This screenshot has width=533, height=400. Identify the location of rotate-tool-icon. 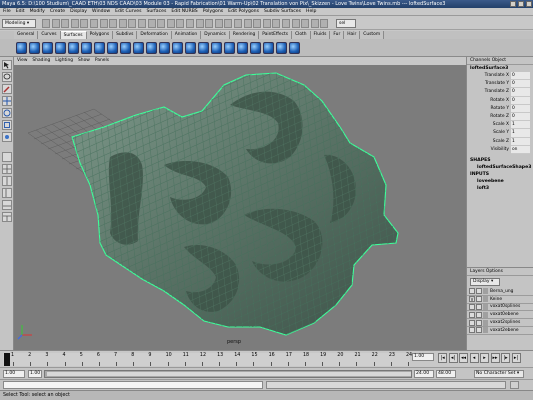
(7, 113).